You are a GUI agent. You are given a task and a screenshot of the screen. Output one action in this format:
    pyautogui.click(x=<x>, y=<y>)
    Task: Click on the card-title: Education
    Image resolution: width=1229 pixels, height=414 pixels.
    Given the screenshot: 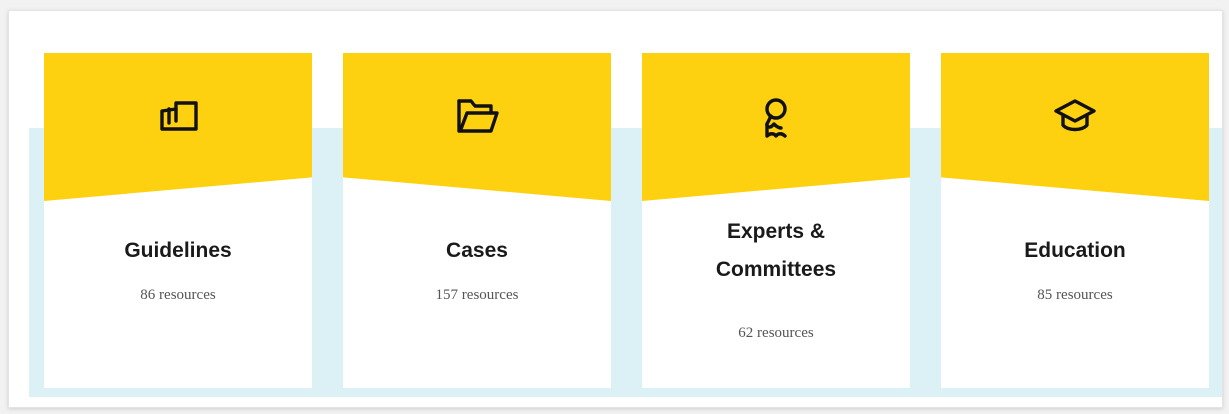 What is the action you would take?
    pyautogui.click(x=1075, y=250)
    